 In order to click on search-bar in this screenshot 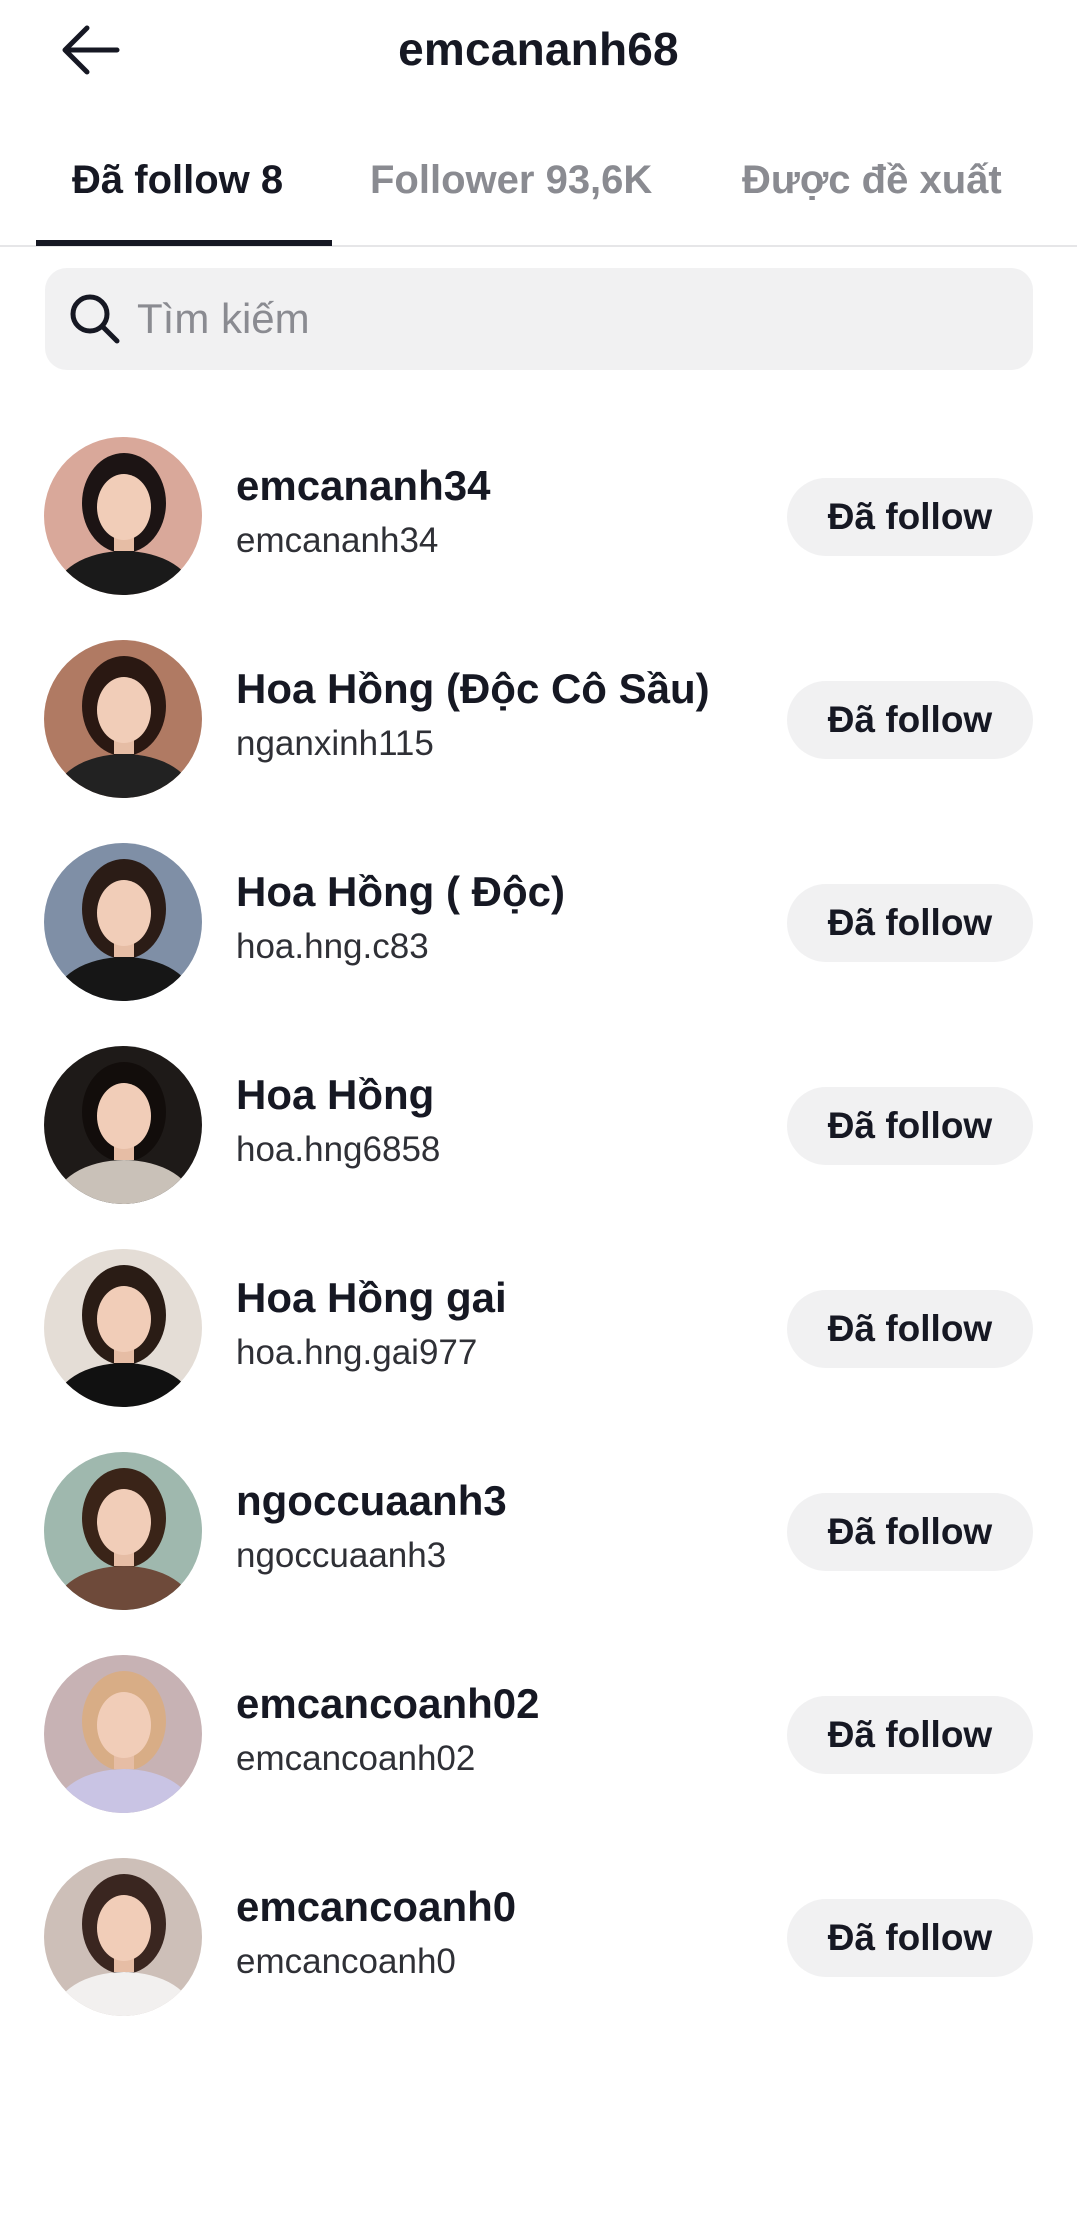, I will do `click(539, 319)`.